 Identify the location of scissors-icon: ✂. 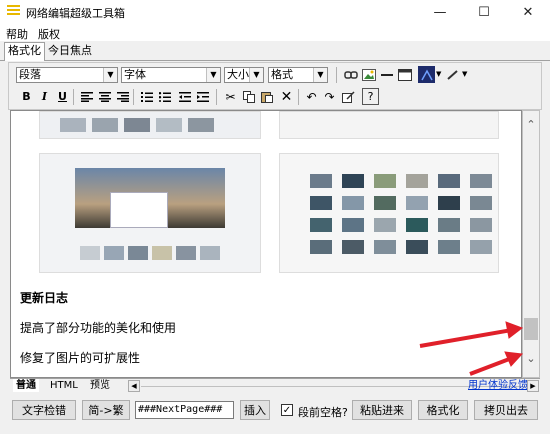
(230, 96).